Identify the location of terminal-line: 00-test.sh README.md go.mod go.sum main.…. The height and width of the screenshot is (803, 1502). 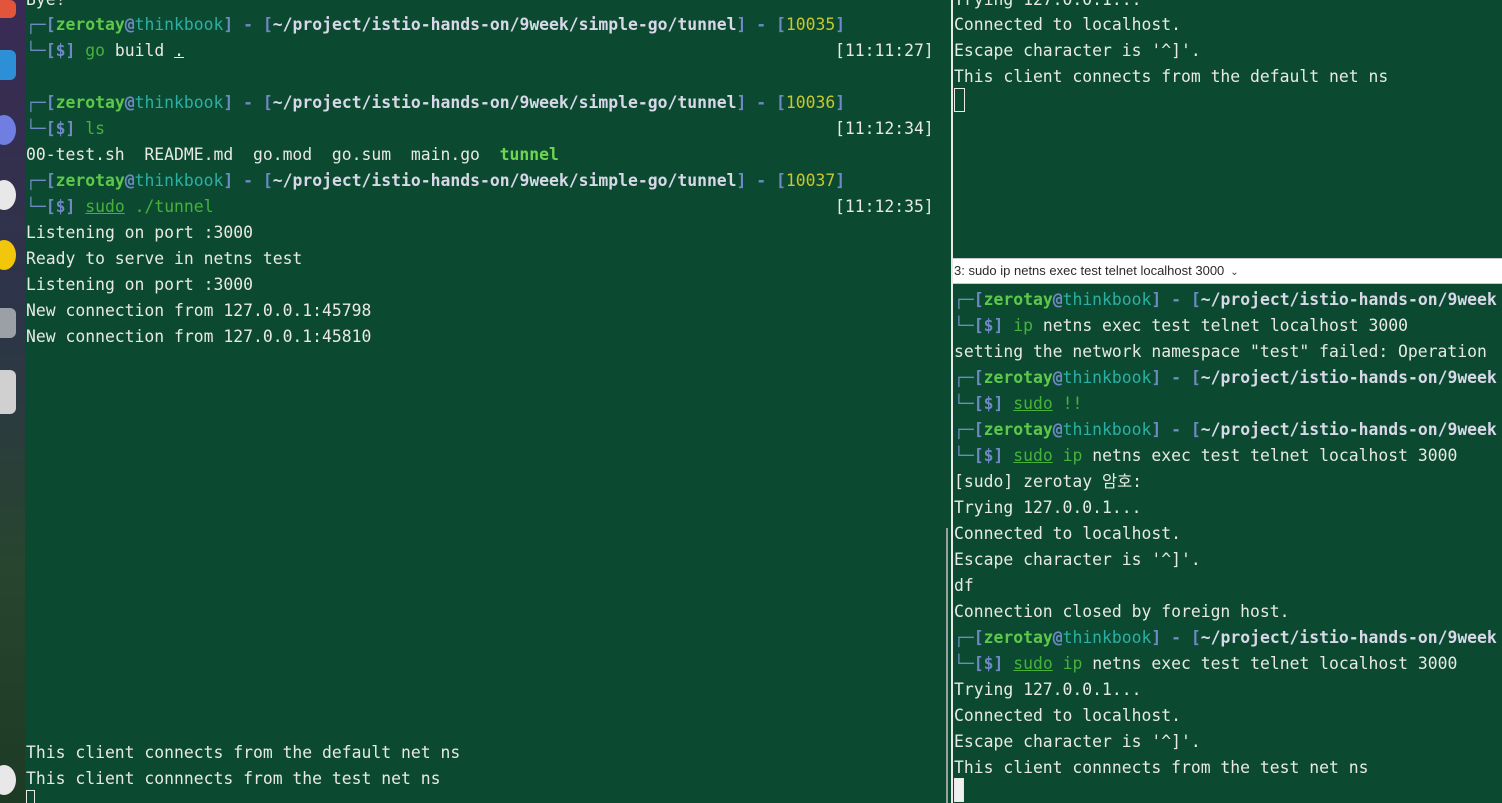
(292, 154).